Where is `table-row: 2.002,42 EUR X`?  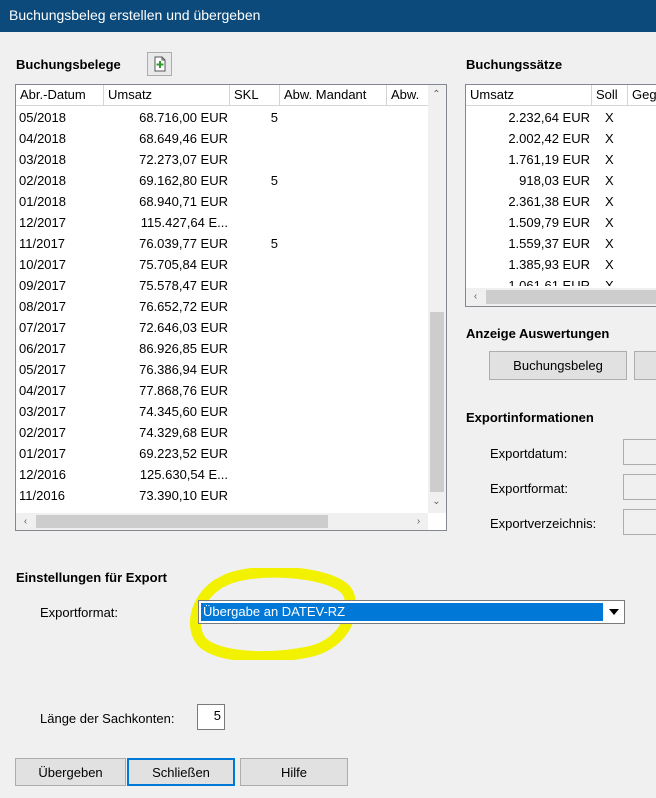 table-row: 2.002,42 EUR X is located at coordinates (561, 139).